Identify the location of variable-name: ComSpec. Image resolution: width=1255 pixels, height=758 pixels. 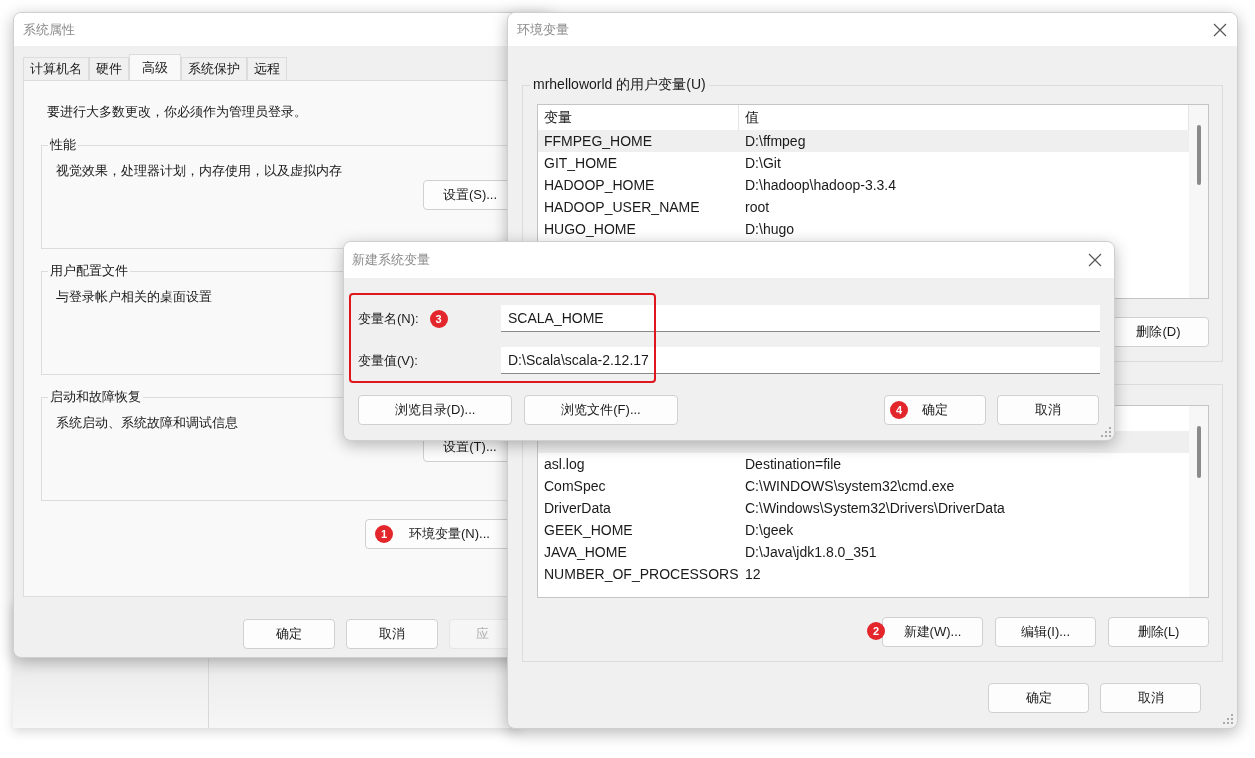
(575, 486).